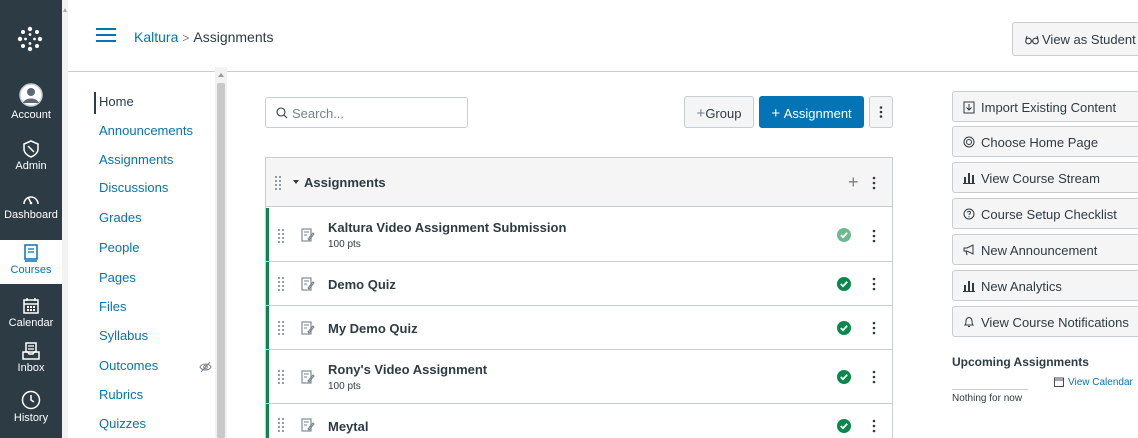  I want to click on collapse-caret-icon, so click(296, 182).